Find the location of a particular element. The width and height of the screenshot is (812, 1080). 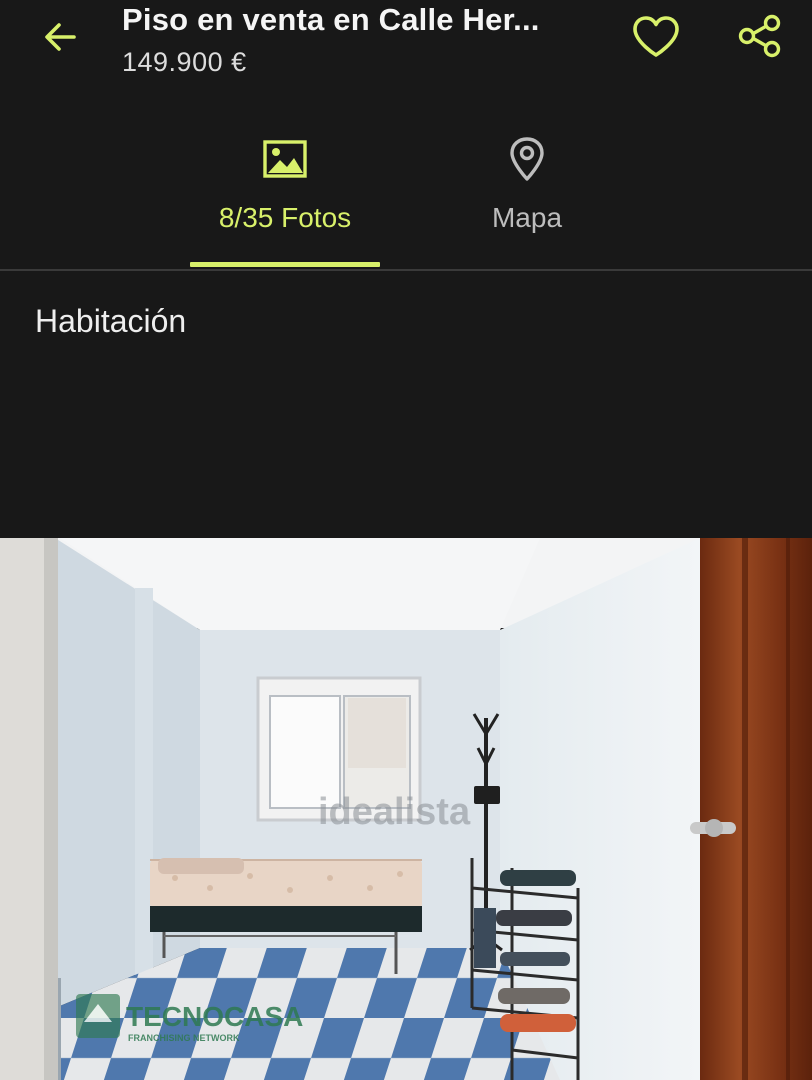

photo-caption: Habitación is located at coordinates (111, 321).